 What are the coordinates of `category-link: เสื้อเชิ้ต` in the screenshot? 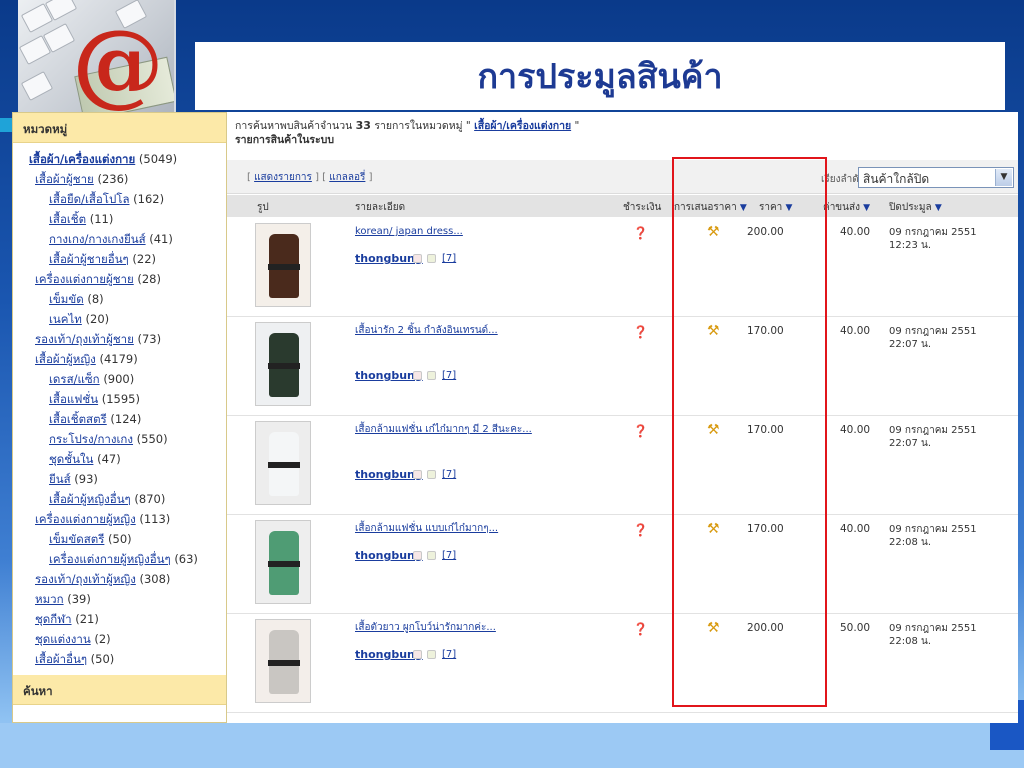 It's located at (67, 219).